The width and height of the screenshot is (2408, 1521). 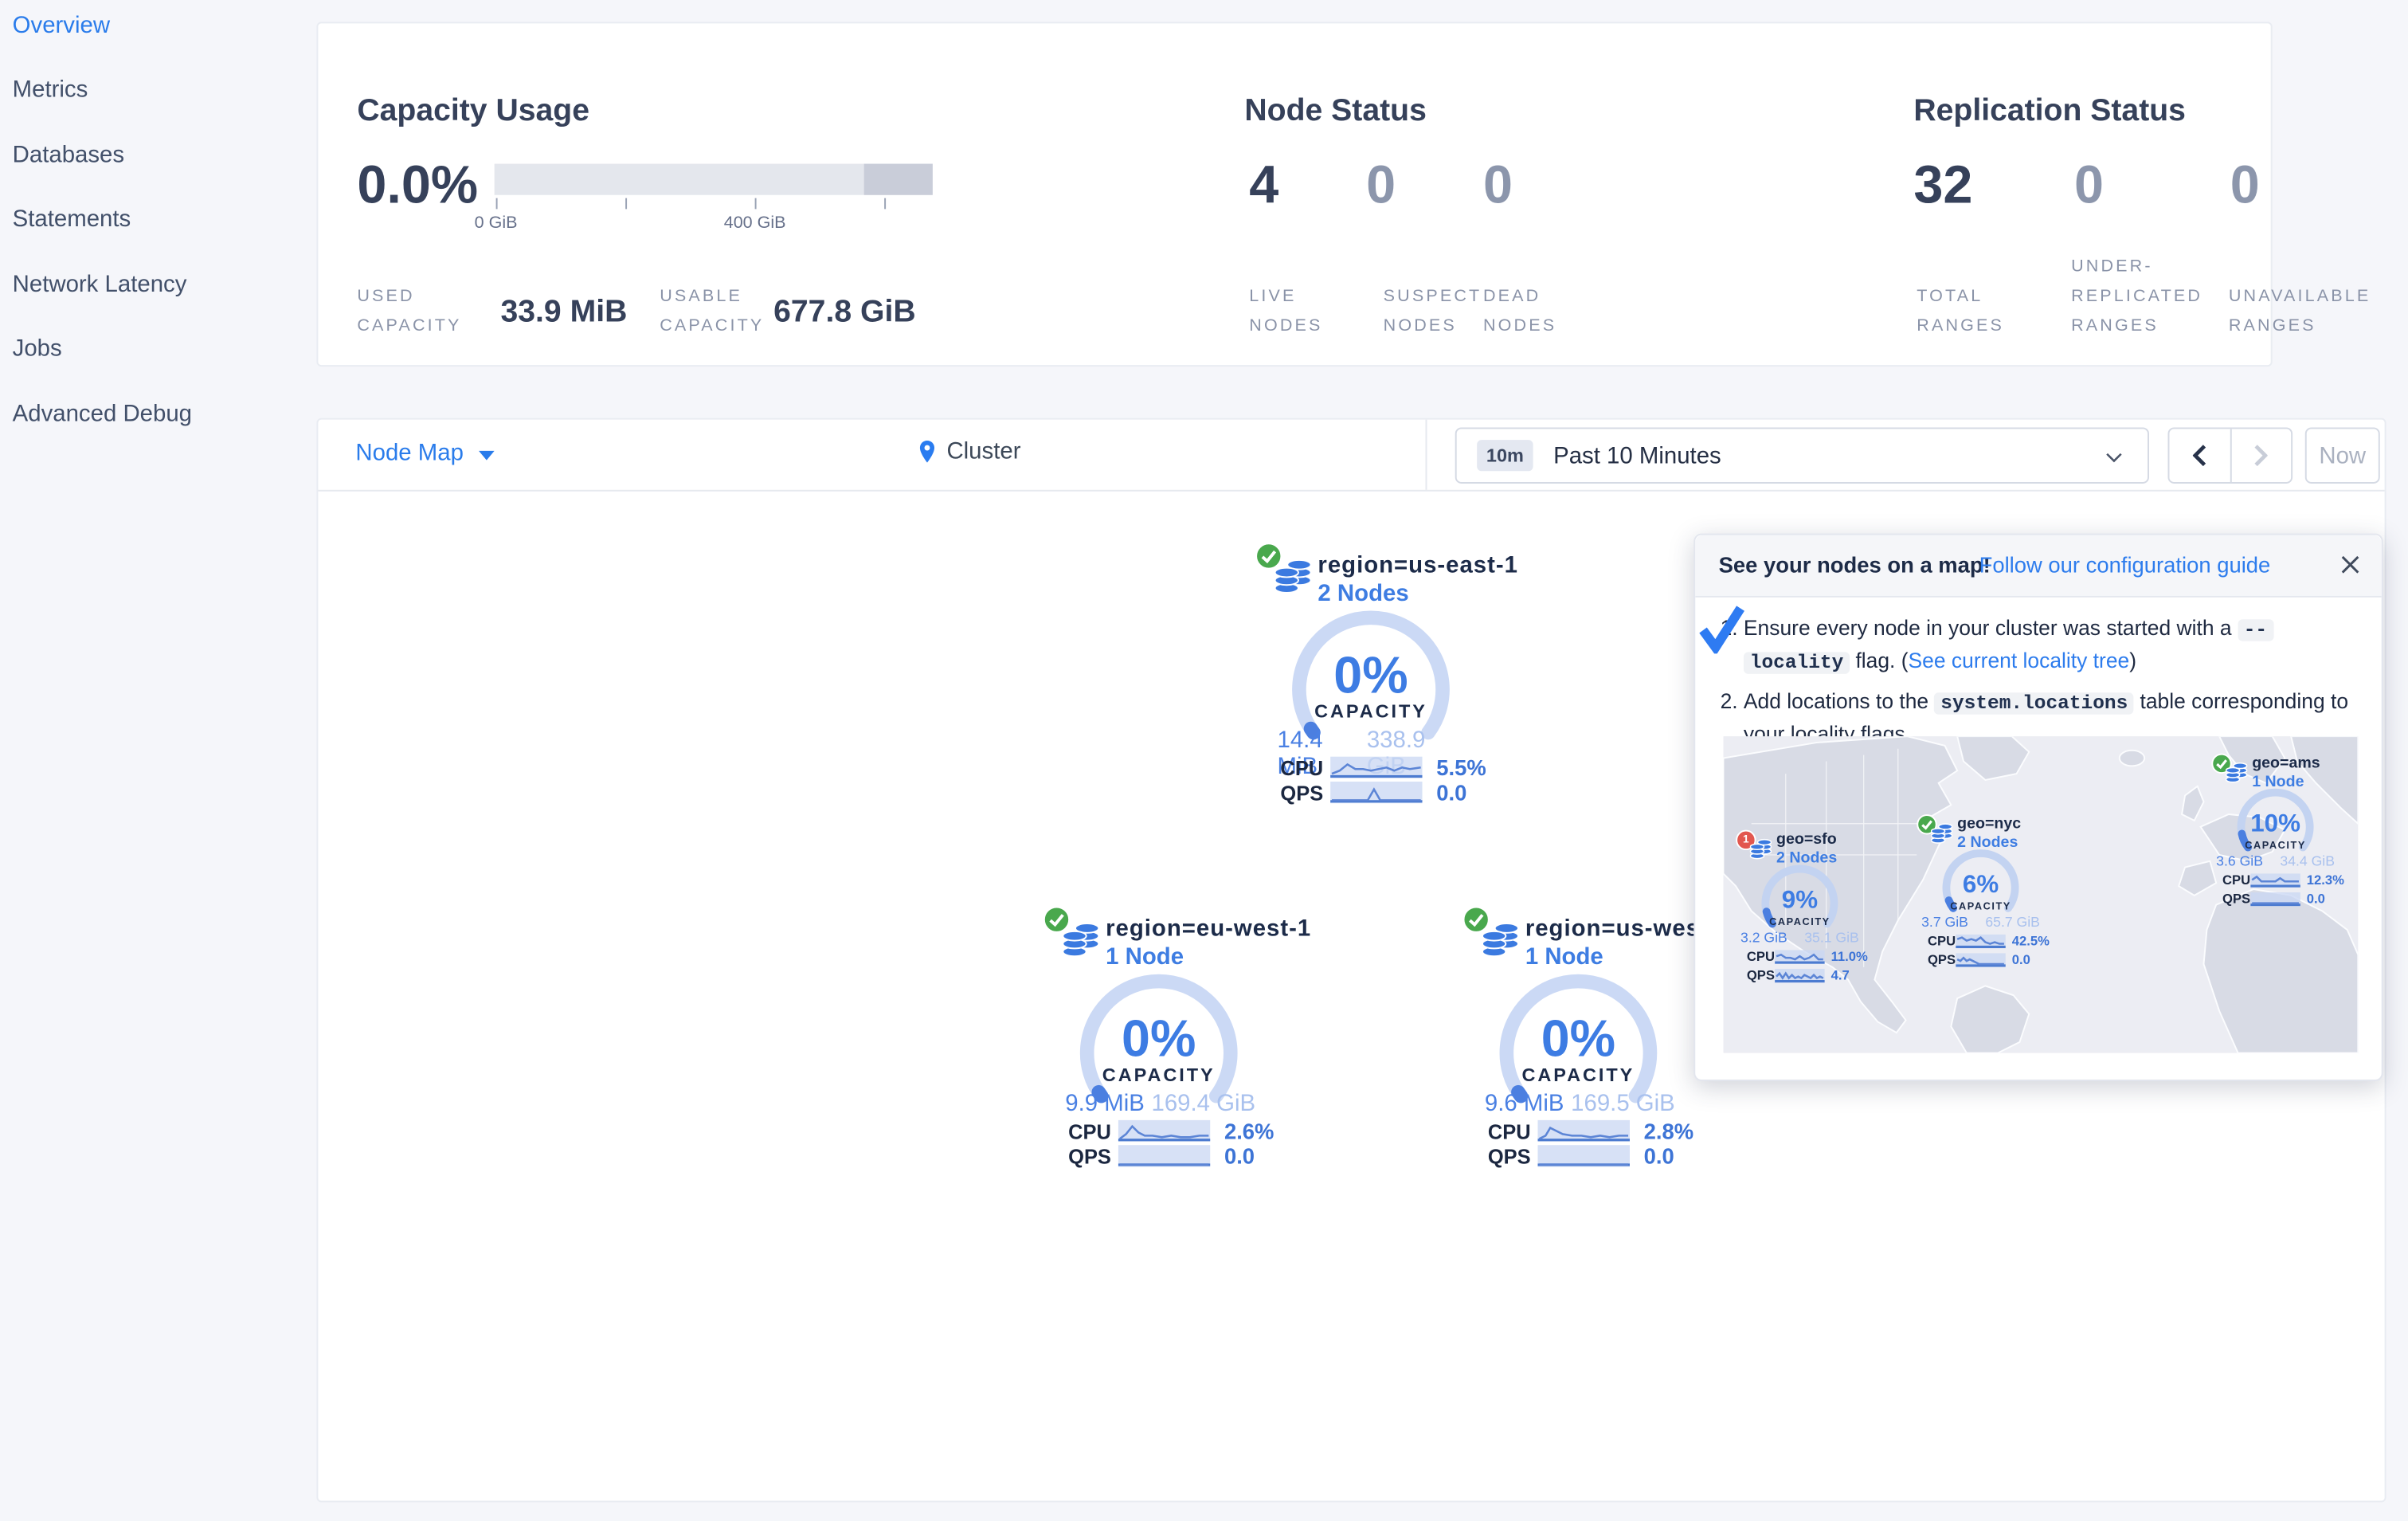 I want to click on sidebar-item-network-latency: Network Latency, so click(x=100, y=287).